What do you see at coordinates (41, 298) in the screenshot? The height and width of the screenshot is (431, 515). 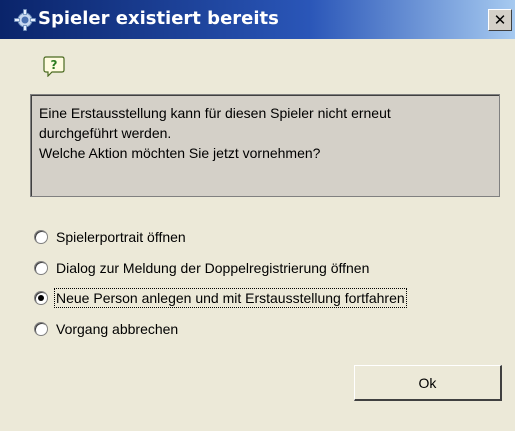 I see `radio-button-selected` at bounding box center [41, 298].